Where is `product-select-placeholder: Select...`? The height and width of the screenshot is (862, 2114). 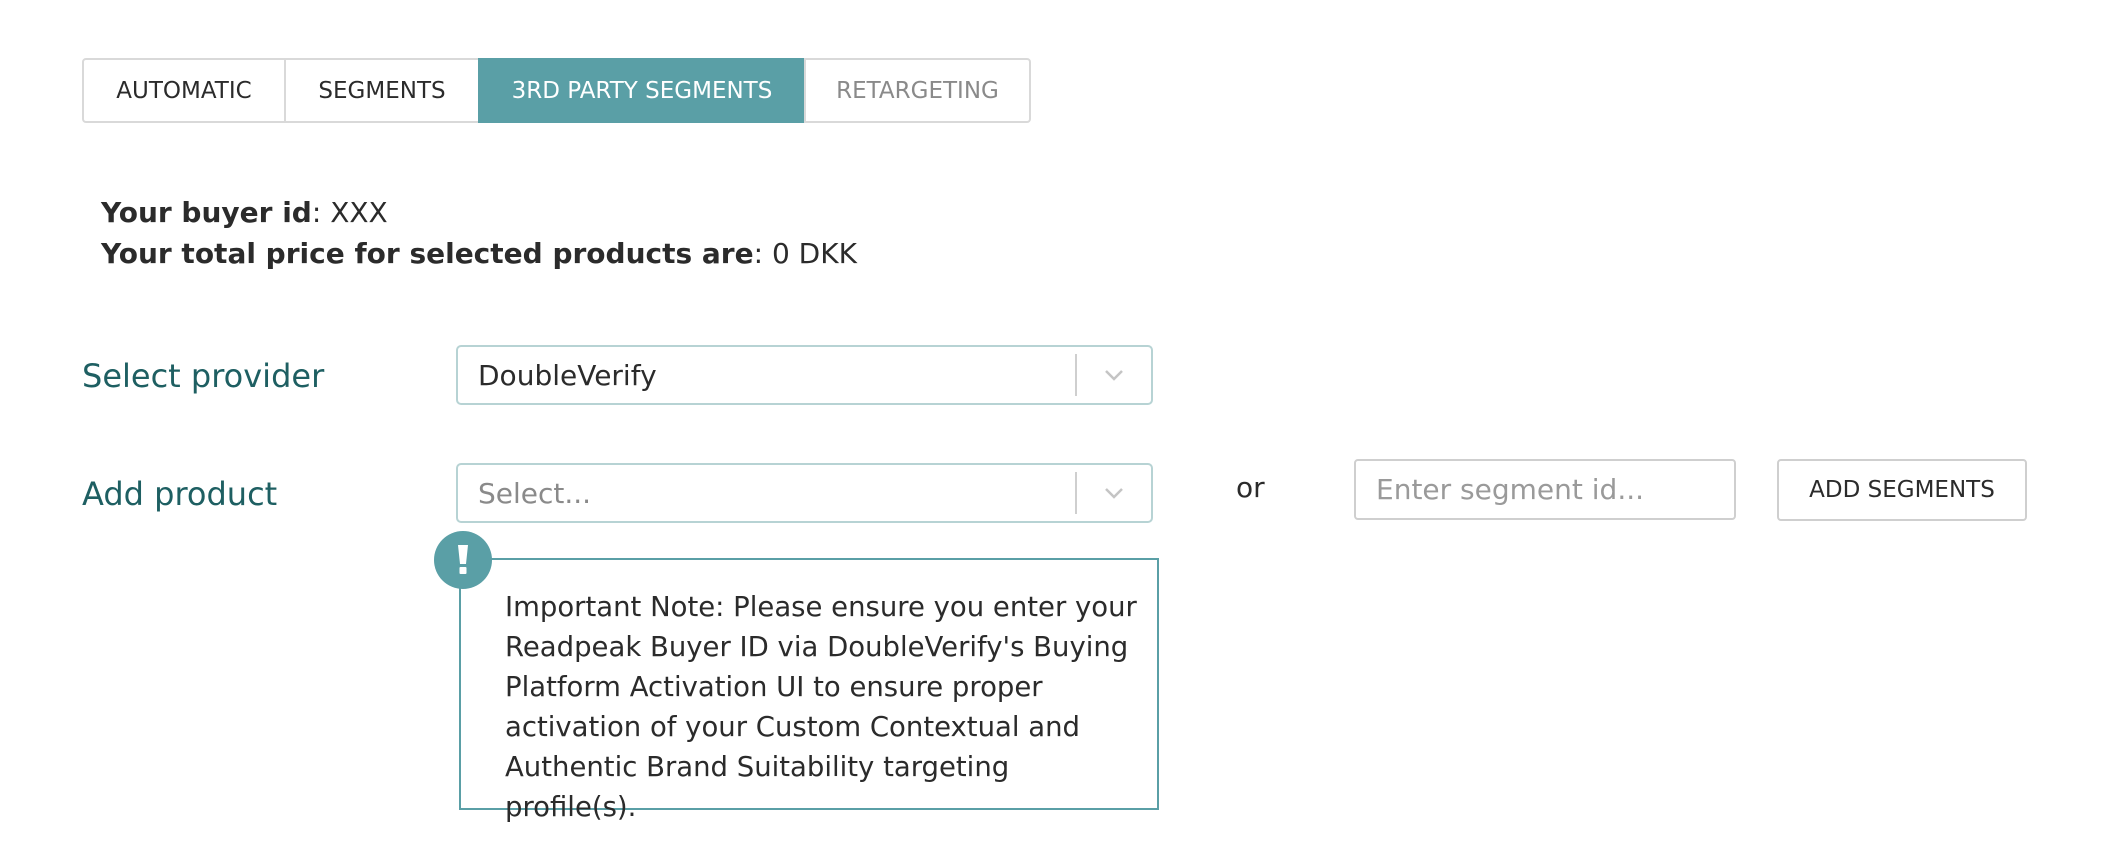
product-select-placeholder: Select... is located at coordinates (535, 493).